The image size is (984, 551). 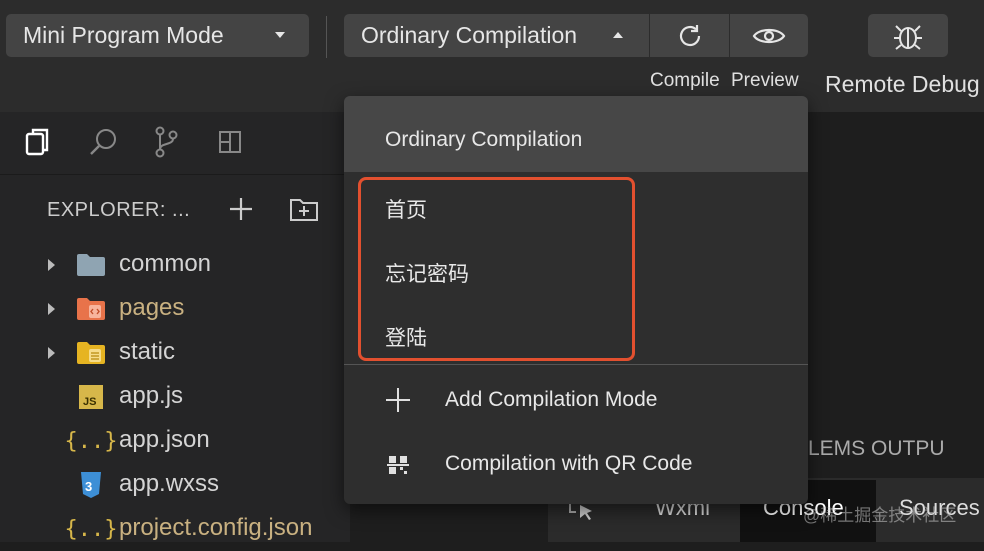 What do you see at coordinates (568, 464) in the screenshot?
I see `compilation-qr-code-item: Compilation with QR Code` at bounding box center [568, 464].